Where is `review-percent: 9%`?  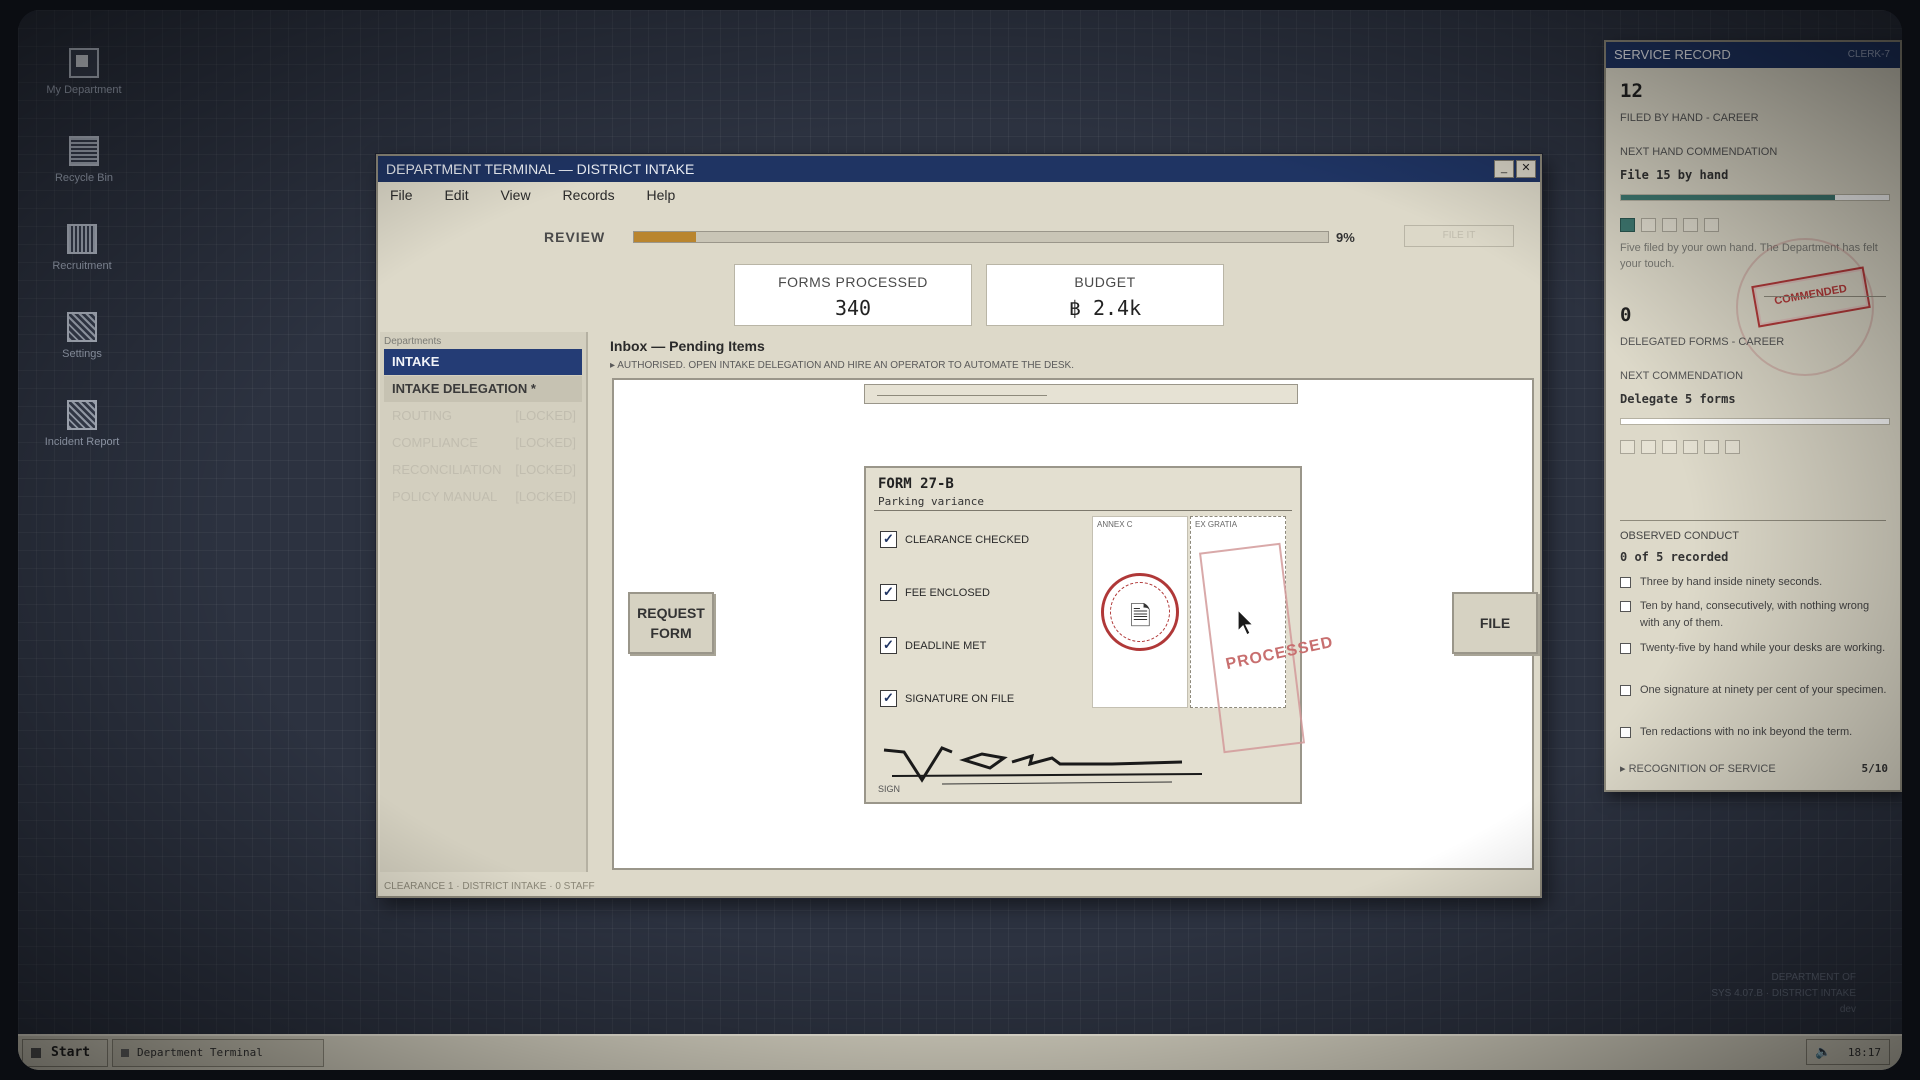
review-percent: 9% is located at coordinates (1345, 237).